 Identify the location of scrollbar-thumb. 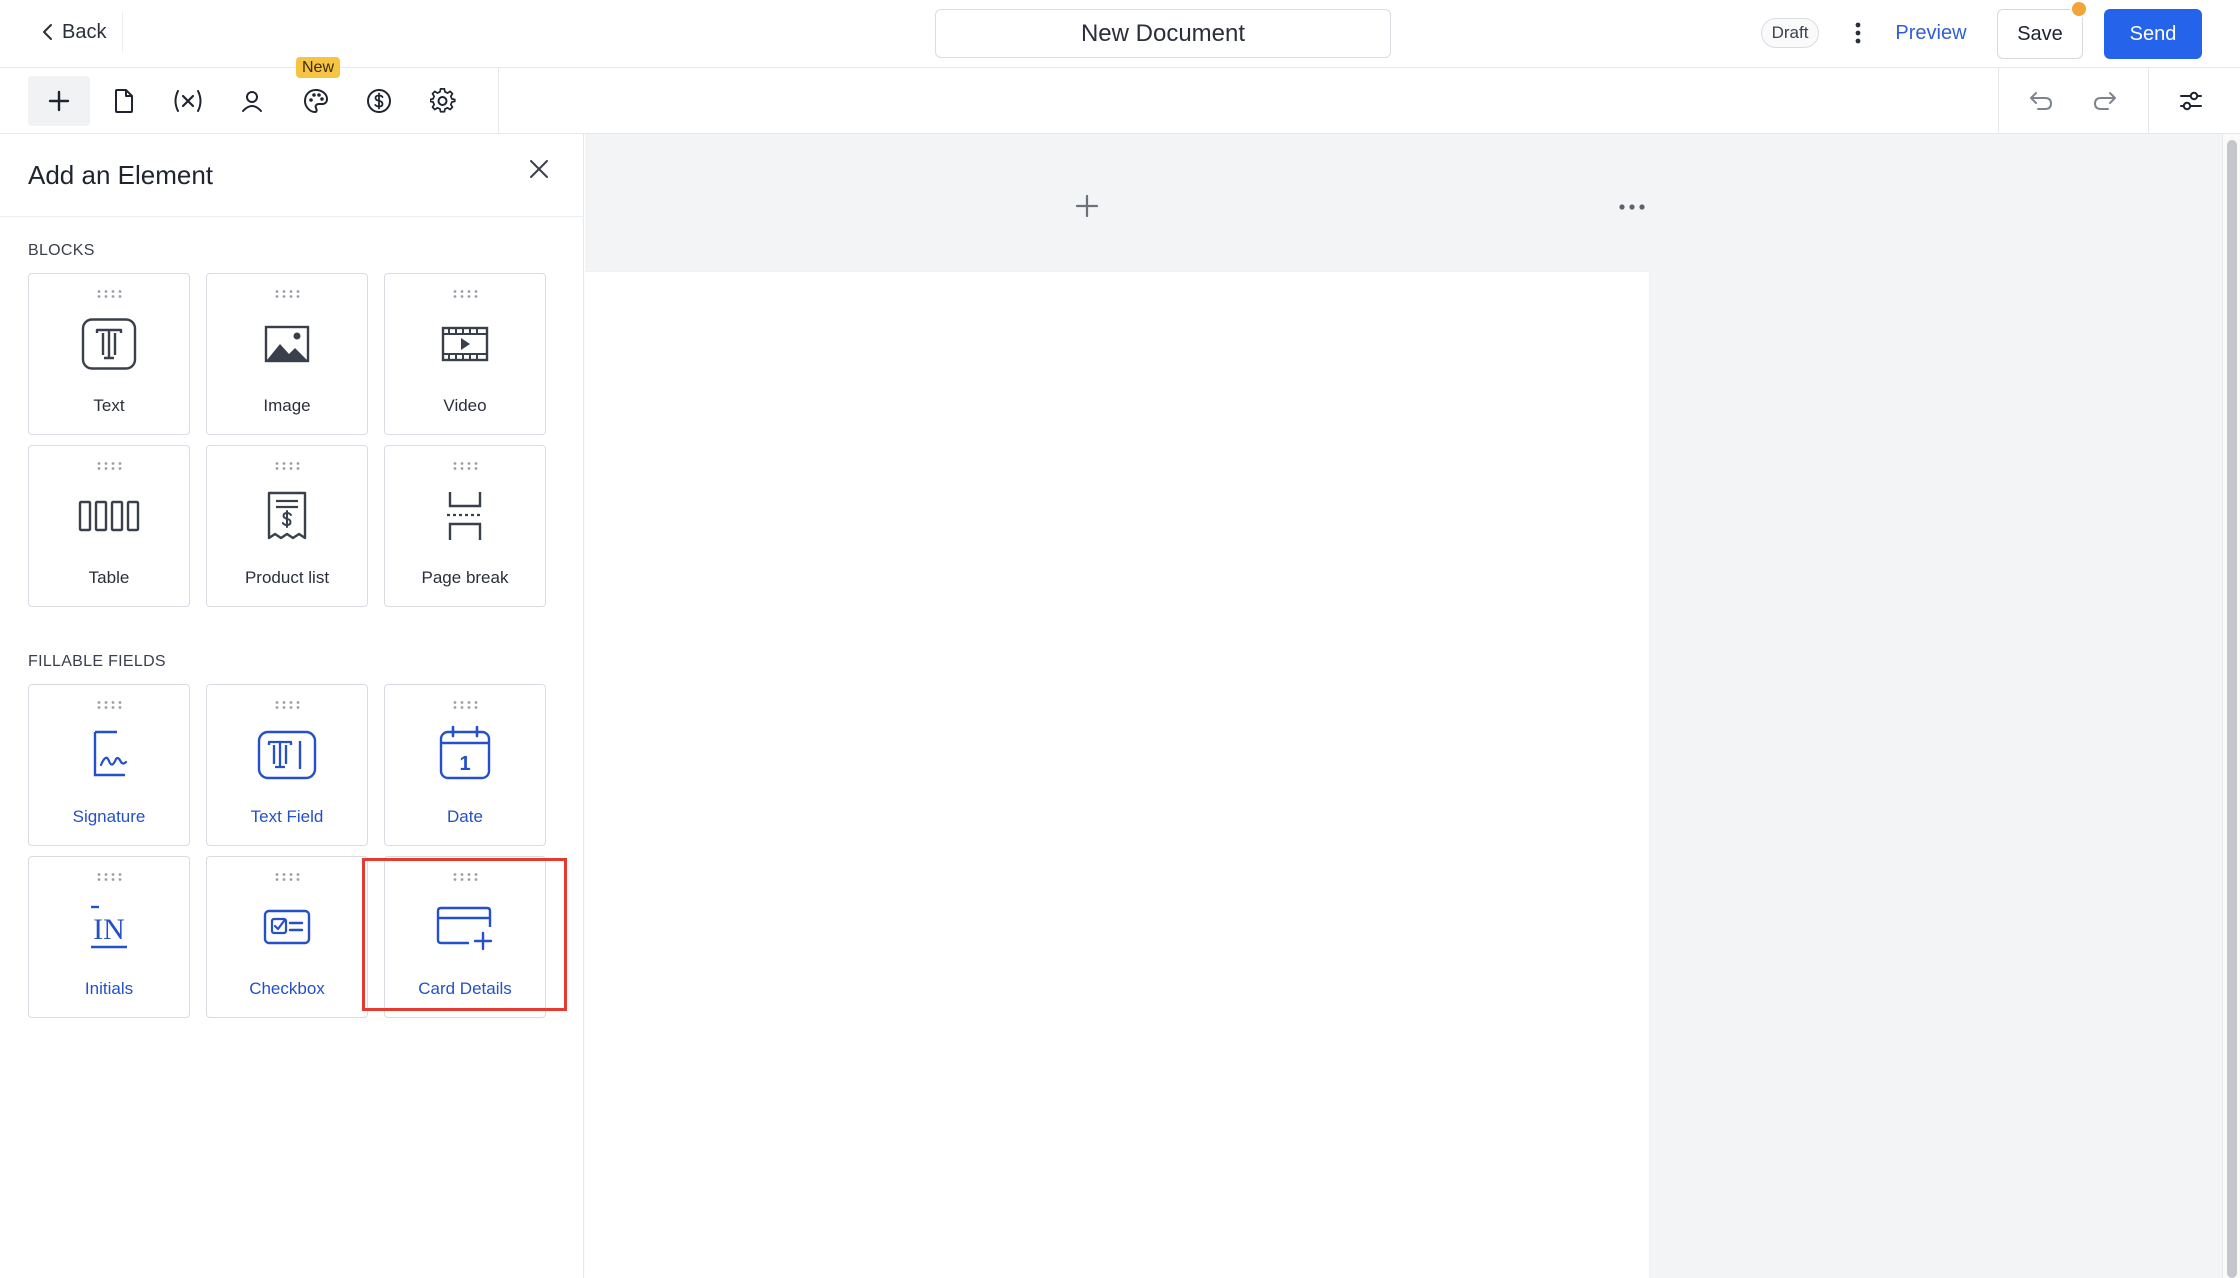
(2232, 709).